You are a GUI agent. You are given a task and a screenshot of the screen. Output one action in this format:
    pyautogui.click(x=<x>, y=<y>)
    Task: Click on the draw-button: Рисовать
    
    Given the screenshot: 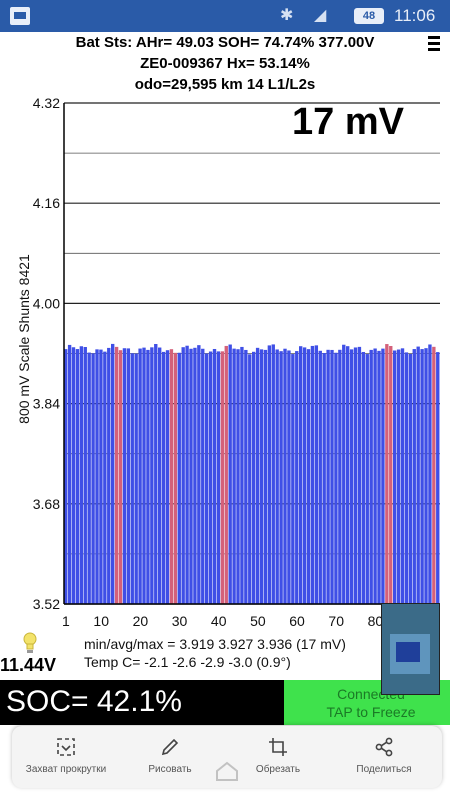 What is the action you would take?
    pyautogui.click(x=170, y=759)
    